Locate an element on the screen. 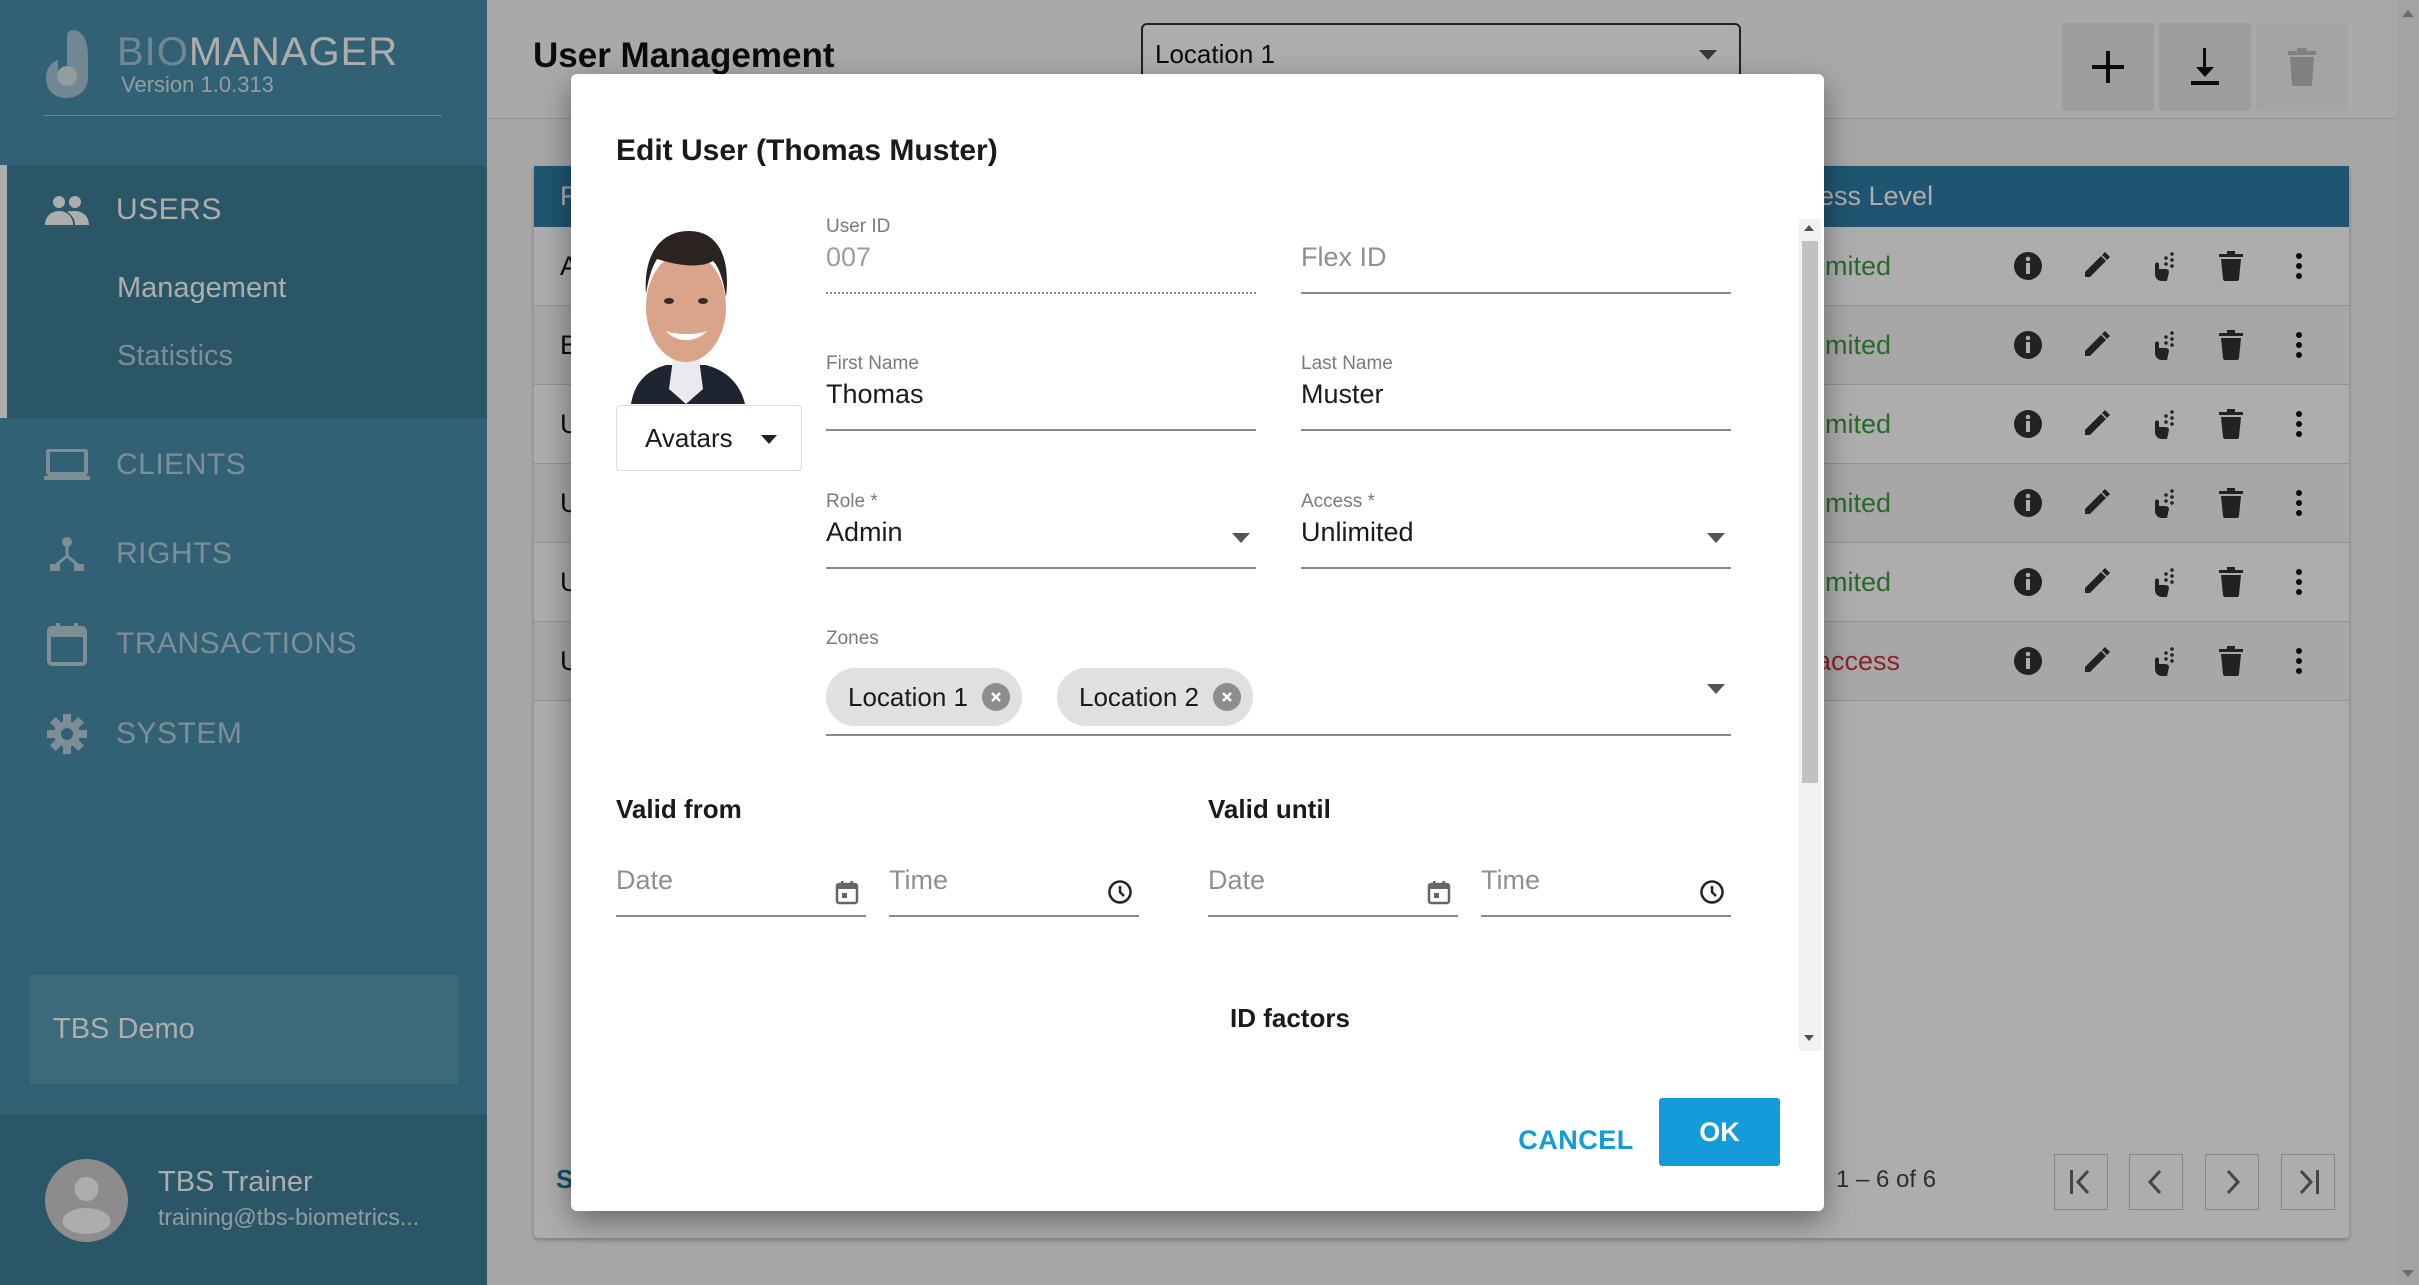 This screenshot has height=1285, width=2419. zone-chip-label: Location 1 is located at coordinates (908, 696).